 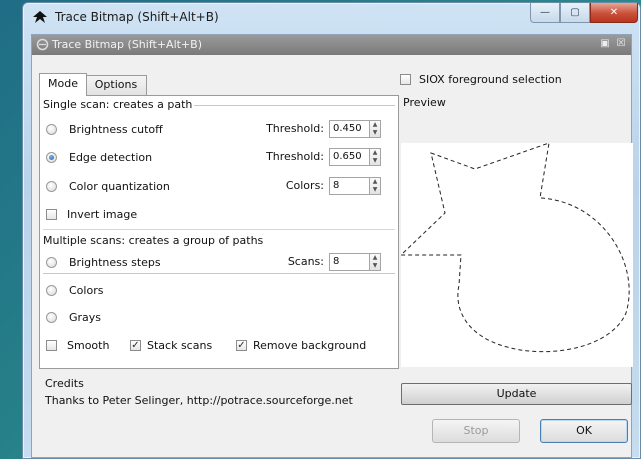 What do you see at coordinates (127, 44) in the screenshot?
I see `dock-title: Trace Bitmap (Shift+Alt+B)` at bounding box center [127, 44].